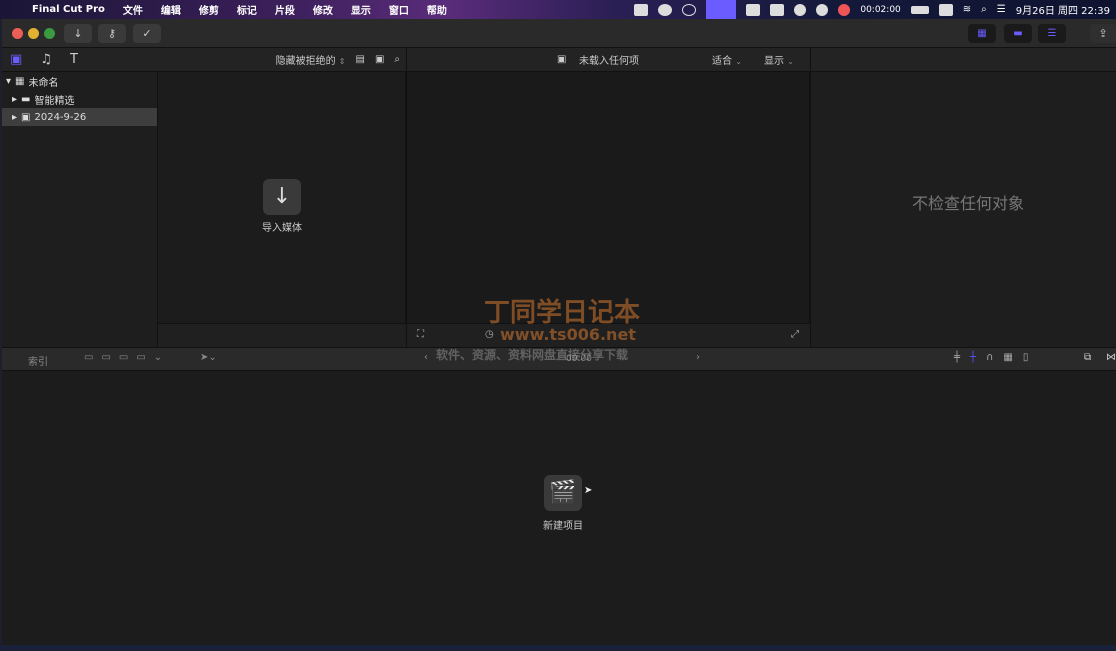 The height and width of the screenshot is (651, 1116). What do you see at coordinates (208, 357) in the screenshot?
I see `select-tool-dropdown: ➤⌄` at bounding box center [208, 357].